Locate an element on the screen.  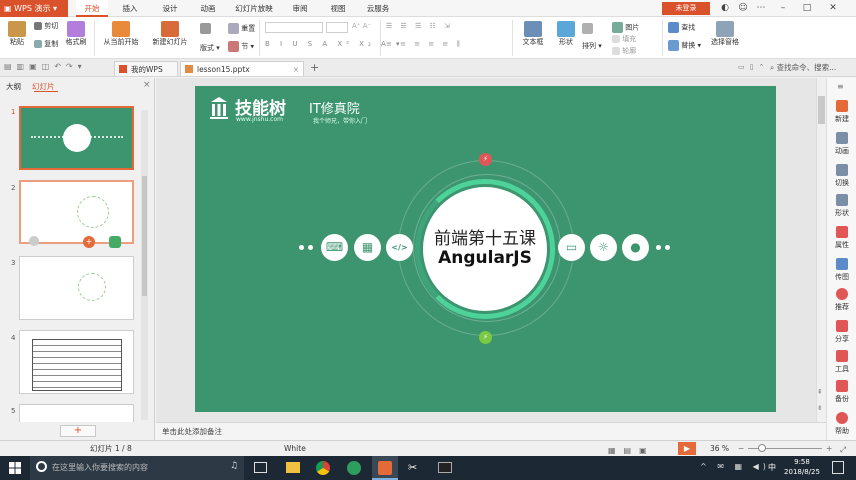
system-tray-icons: ^ ✉ ▦ ◀) is located at coordinates (735, 466).